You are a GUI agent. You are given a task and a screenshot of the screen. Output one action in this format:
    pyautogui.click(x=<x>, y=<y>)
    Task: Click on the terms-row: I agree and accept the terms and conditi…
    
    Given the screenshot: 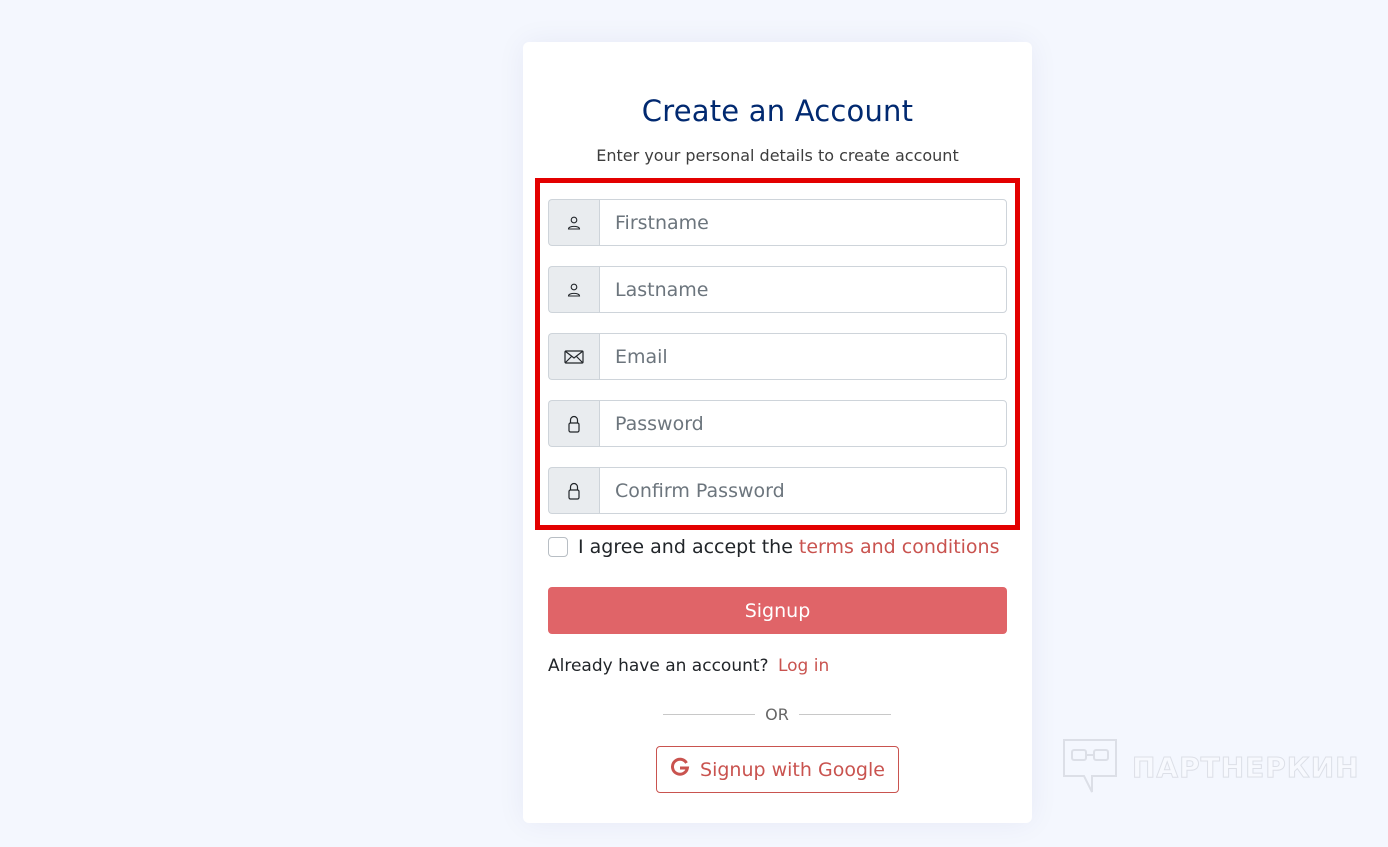 What is the action you would take?
    pyautogui.click(x=774, y=547)
    